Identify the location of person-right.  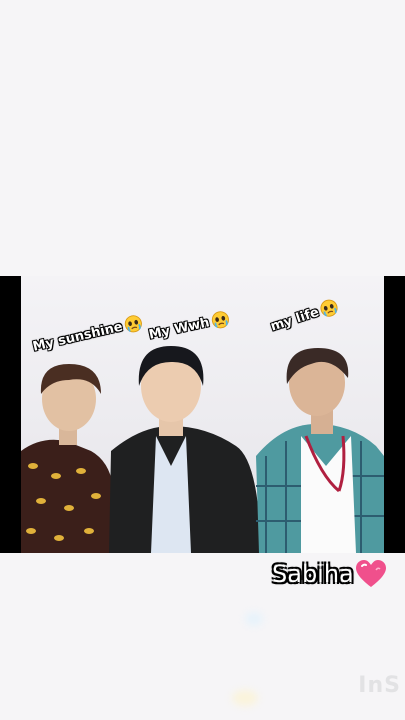
(320, 450).